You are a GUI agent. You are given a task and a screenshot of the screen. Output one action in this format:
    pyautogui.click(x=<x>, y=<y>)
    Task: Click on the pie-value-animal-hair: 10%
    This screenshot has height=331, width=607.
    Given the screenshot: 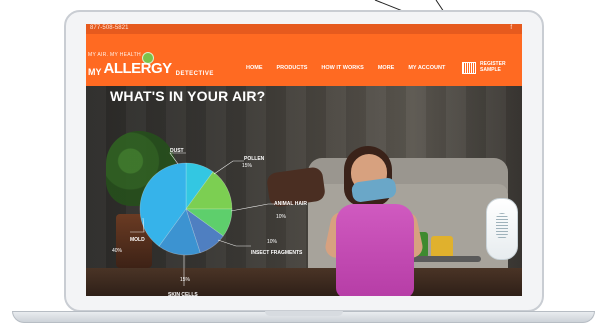 What is the action you would take?
    pyautogui.click(x=281, y=217)
    